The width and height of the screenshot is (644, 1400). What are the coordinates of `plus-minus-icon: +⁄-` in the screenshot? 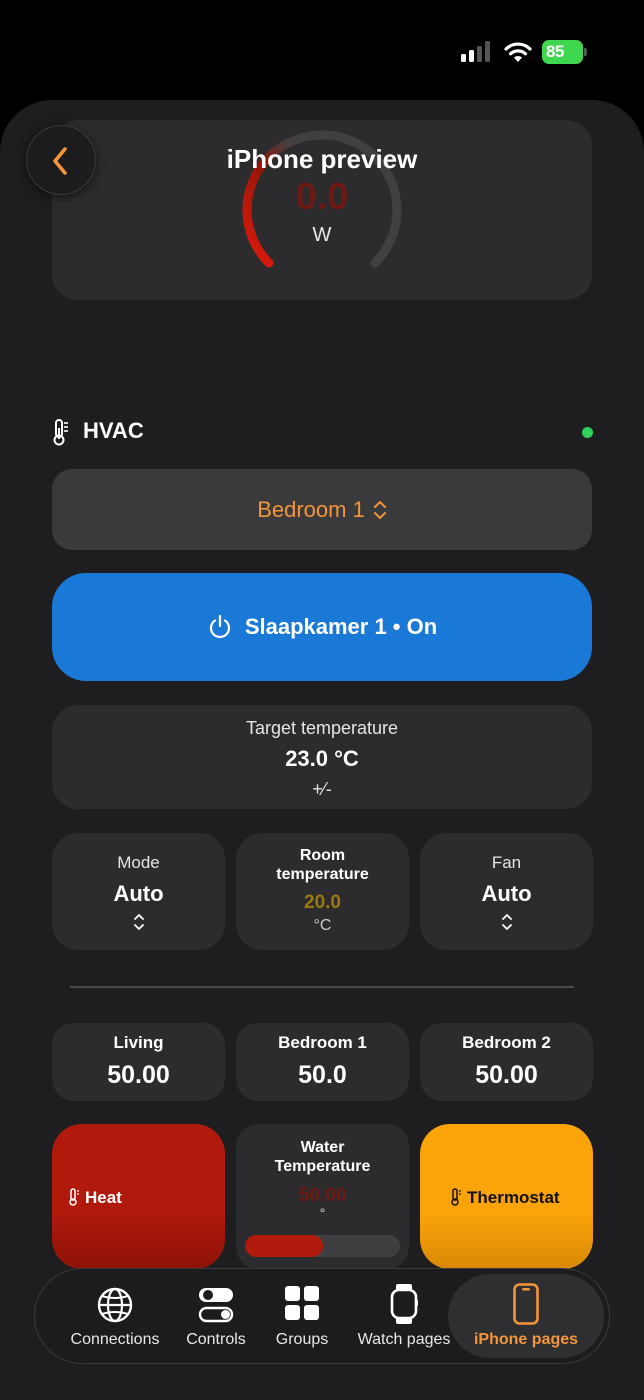 It's located at (322, 789).